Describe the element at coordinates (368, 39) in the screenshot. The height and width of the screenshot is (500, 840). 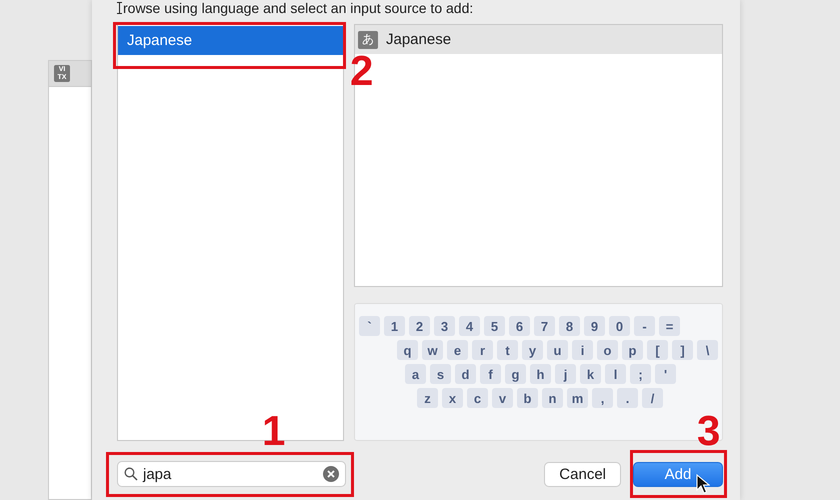
I see `japanese-input-icon: あ` at that location.